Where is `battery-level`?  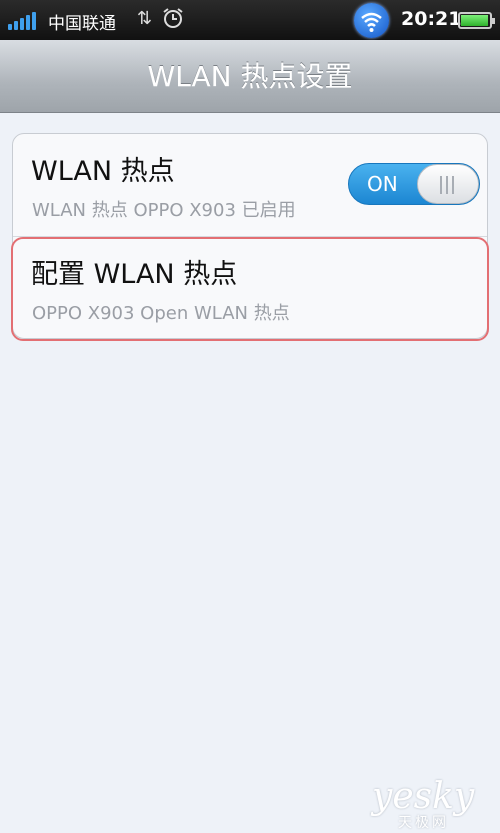
battery-level is located at coordinates (474, 20).